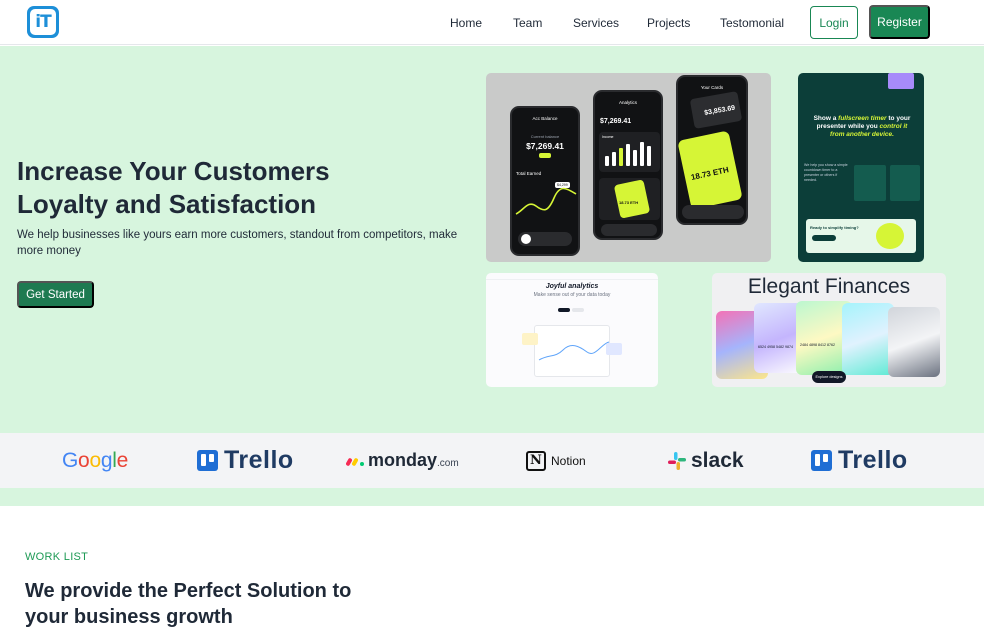 This screenshot has height=643, width=984. I want to click on nav-link-team: Team, so click(527, 23).